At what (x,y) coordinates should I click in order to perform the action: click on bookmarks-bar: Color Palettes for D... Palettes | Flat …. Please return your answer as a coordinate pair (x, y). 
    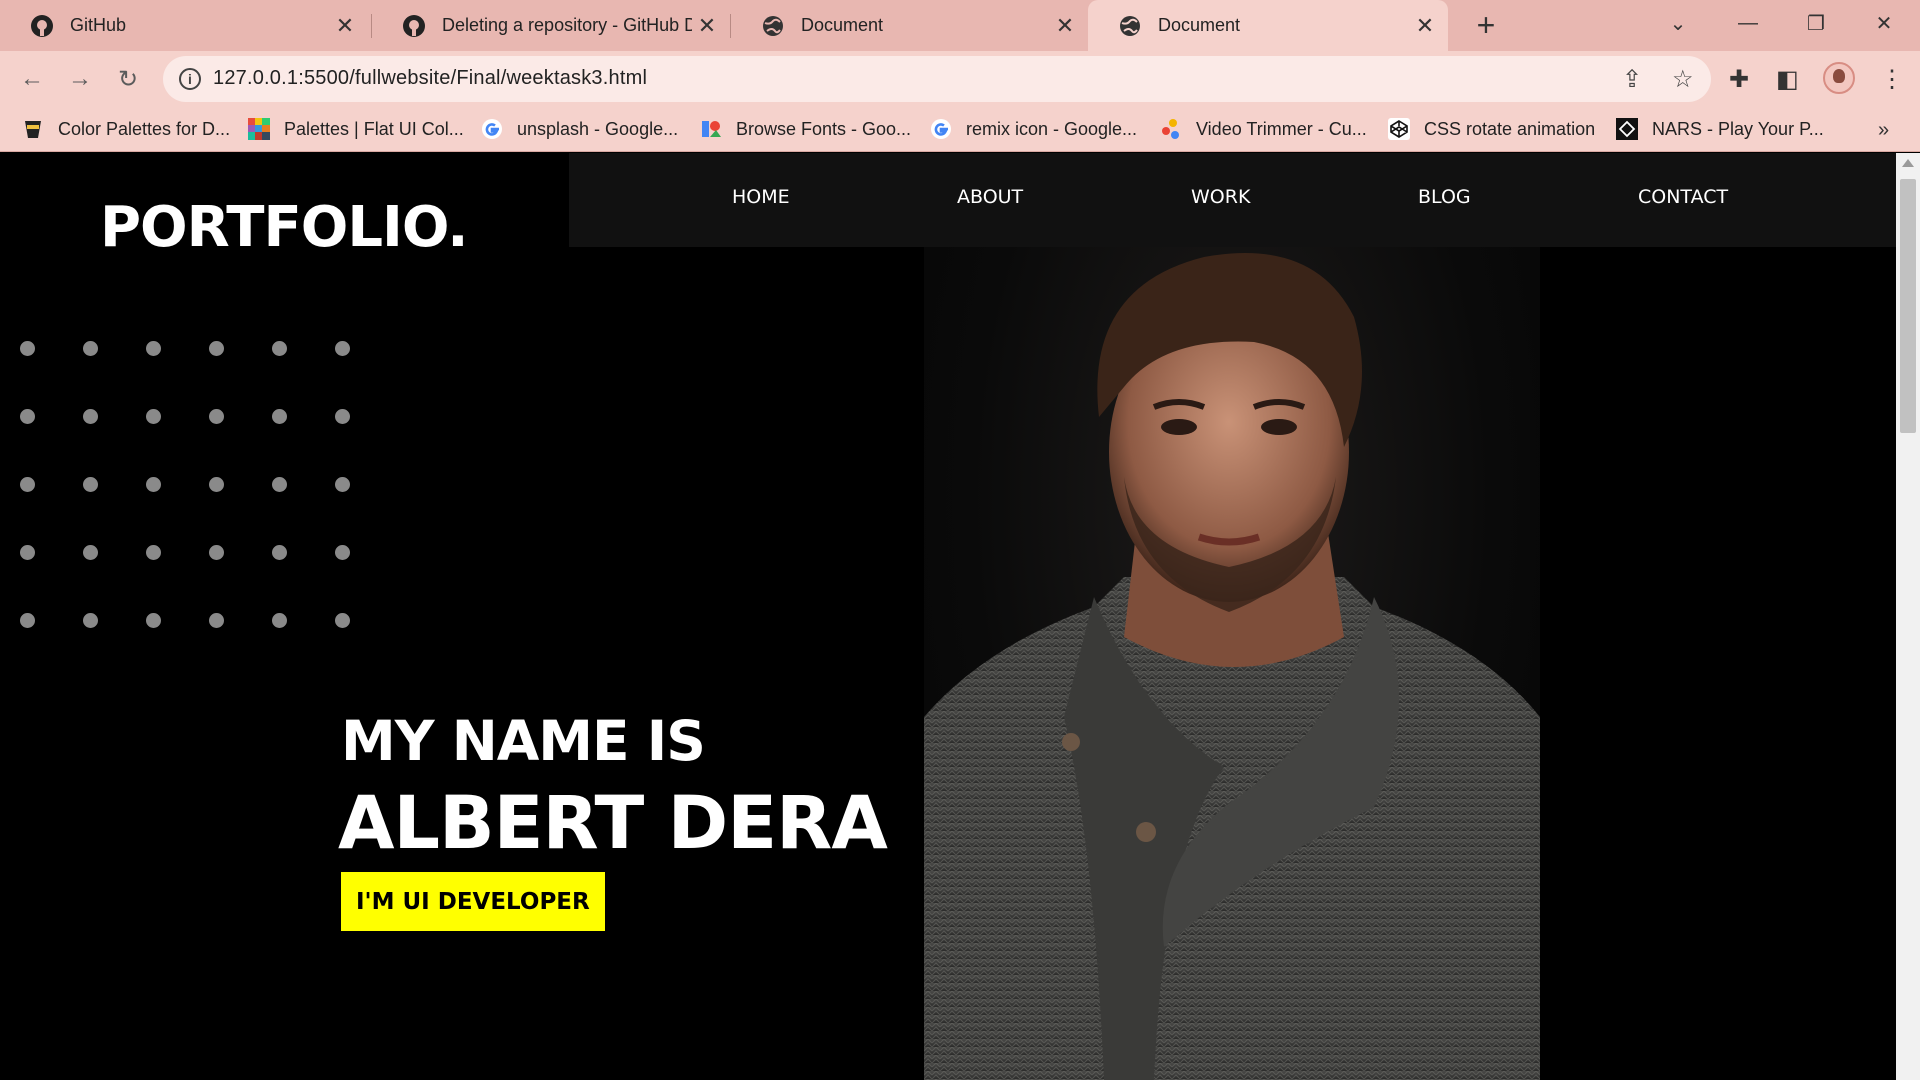
    Looking at the image, I should click on (960, 129).